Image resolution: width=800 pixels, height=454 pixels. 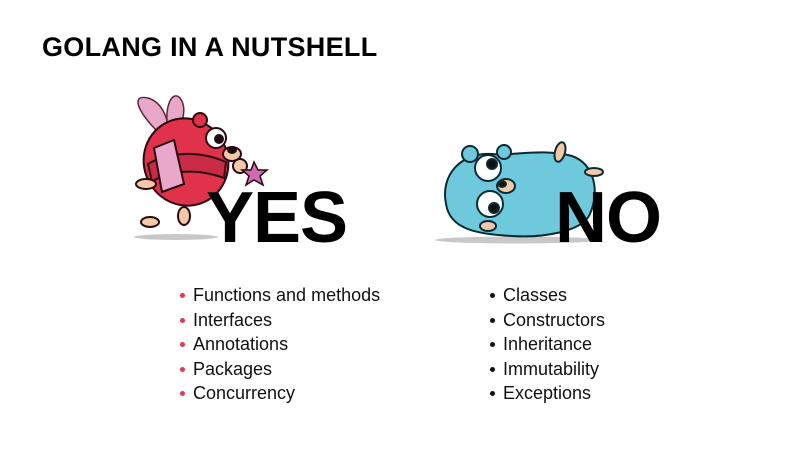 What do you see at coordinates (210, 47) in the screenshot?
I see `slide-title: GOLANG IN A NUTSHELL` at bounding box center [210, 47].